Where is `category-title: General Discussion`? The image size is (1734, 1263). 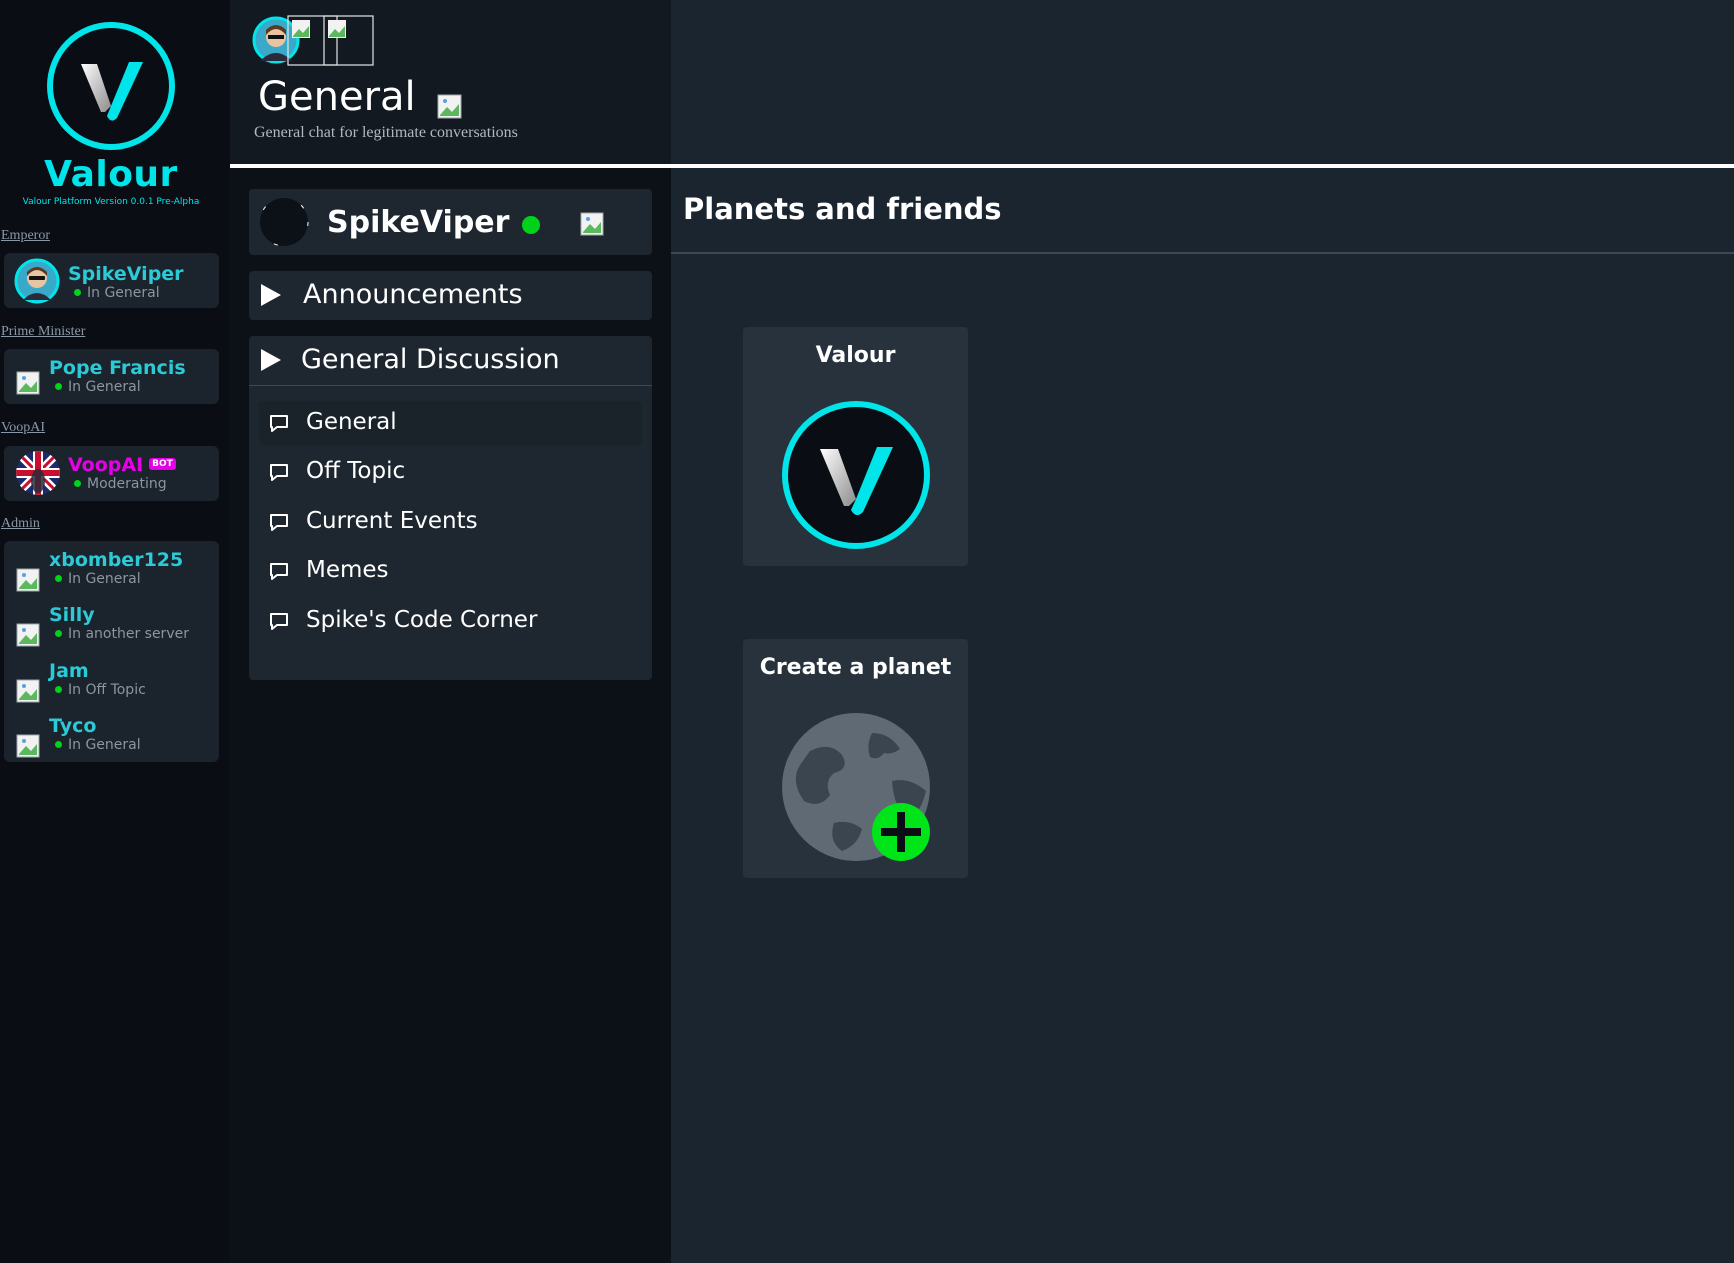
category-title: General Discussion is located at coordinates (430, 359).